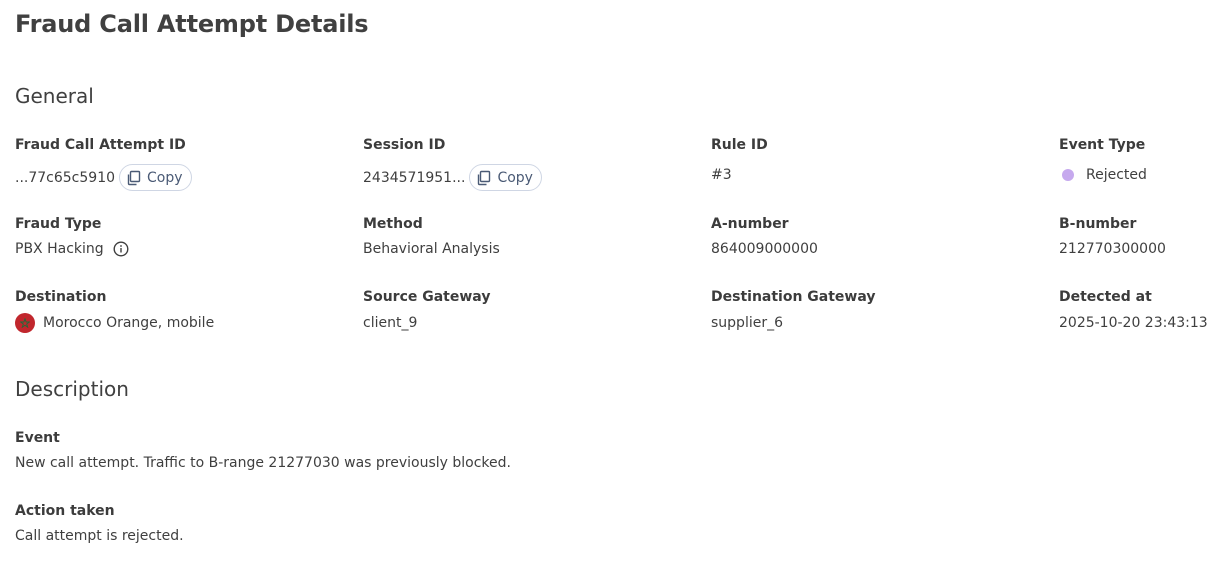 This screenshot has width=1215, height=562. I want to click on fraud-type-row: PBX Hacking, so click(72, 249).